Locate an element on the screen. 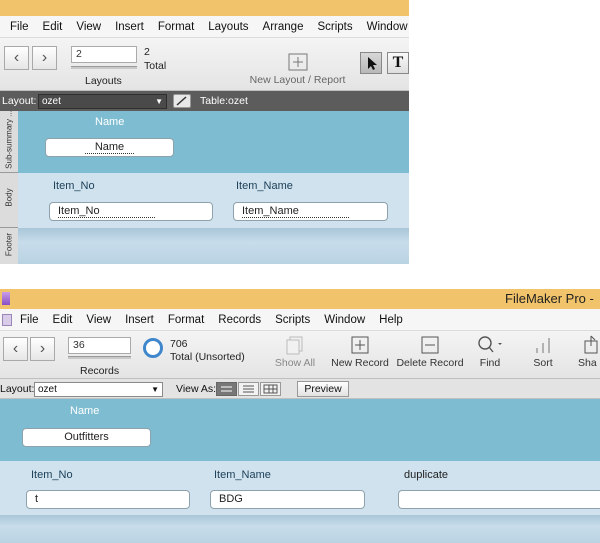  title-bar: FileMaker Pro - is located at coordinates (300, 299).